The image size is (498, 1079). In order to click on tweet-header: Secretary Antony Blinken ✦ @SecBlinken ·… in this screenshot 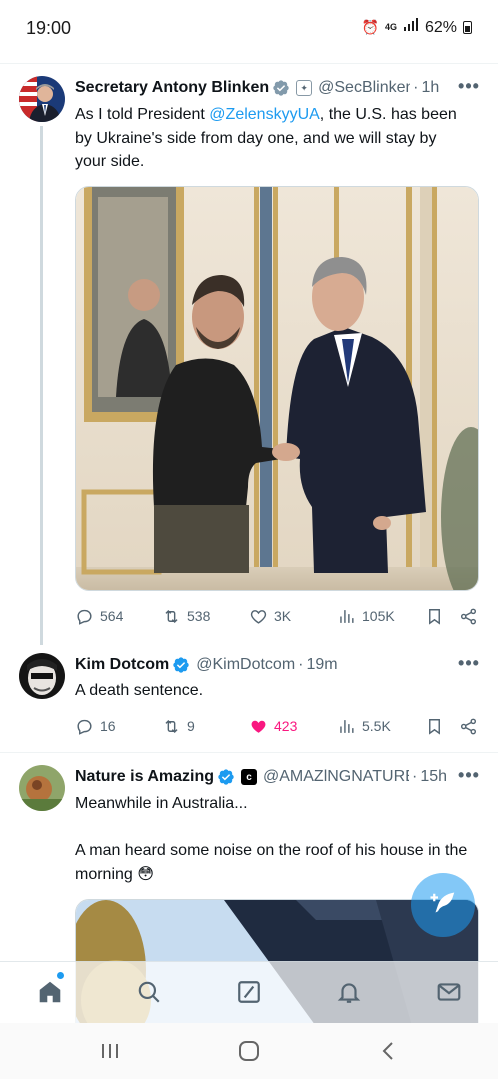, I will do `click(261, 88)`.